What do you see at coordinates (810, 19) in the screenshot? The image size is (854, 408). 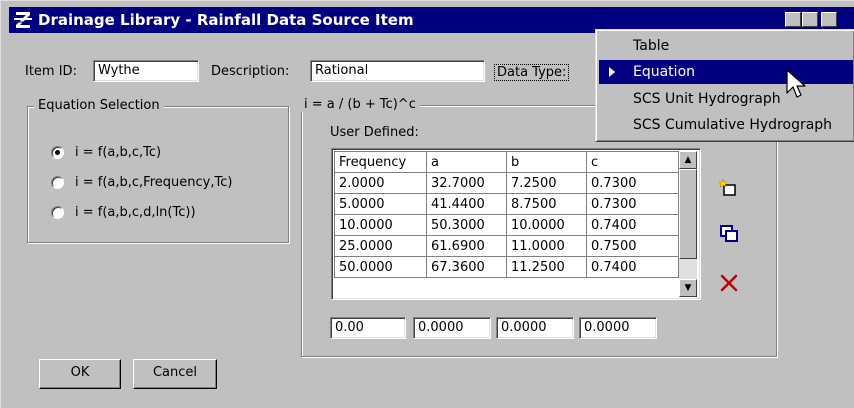 I see `maximize-button` at bounding box center [810, 19].